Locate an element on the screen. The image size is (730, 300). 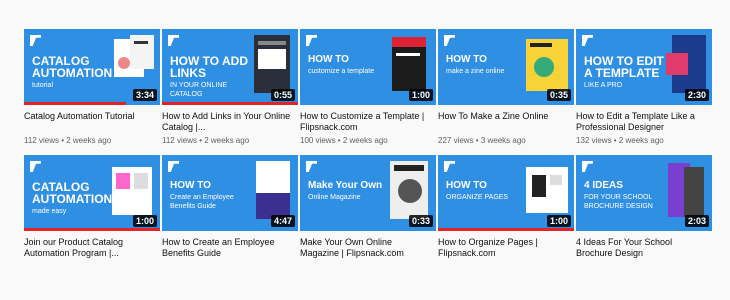
video-thumbnail: HOW TO ORGANIZE PAGES 1:00 is located at coordinates (506, 193).